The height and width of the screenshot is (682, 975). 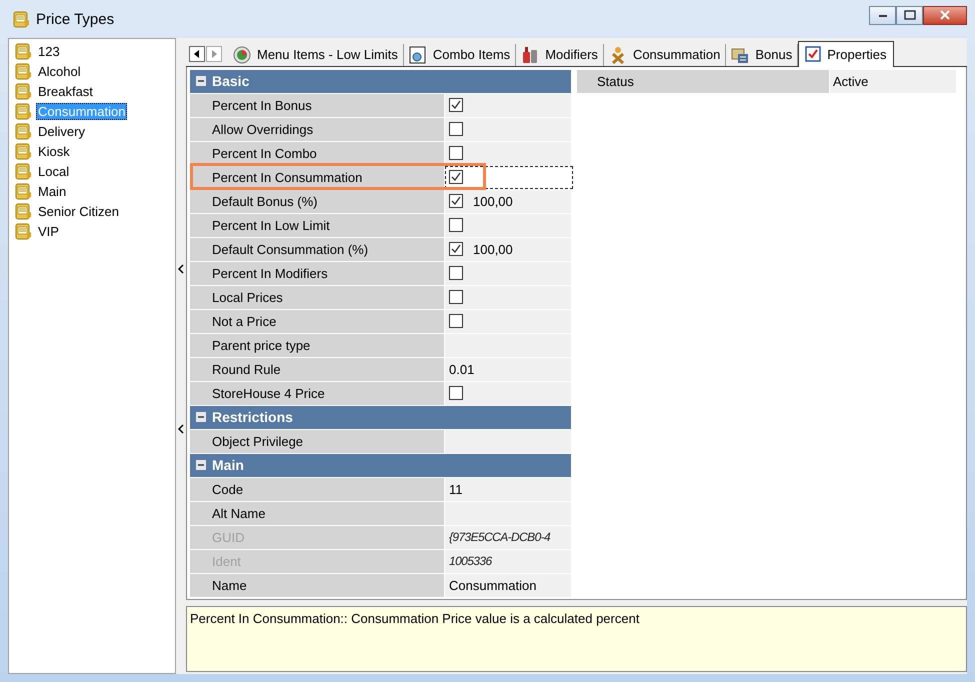 What do you see at coordinates (78, 211) in the screenshot?
I see `list-item: Senior Citizen` at bounding box center [78, 211].